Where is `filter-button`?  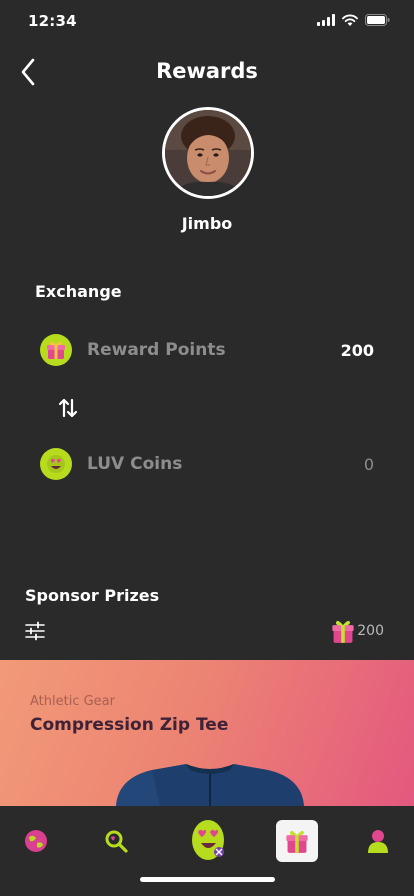
filter-button is located at coordinates (36, 632).